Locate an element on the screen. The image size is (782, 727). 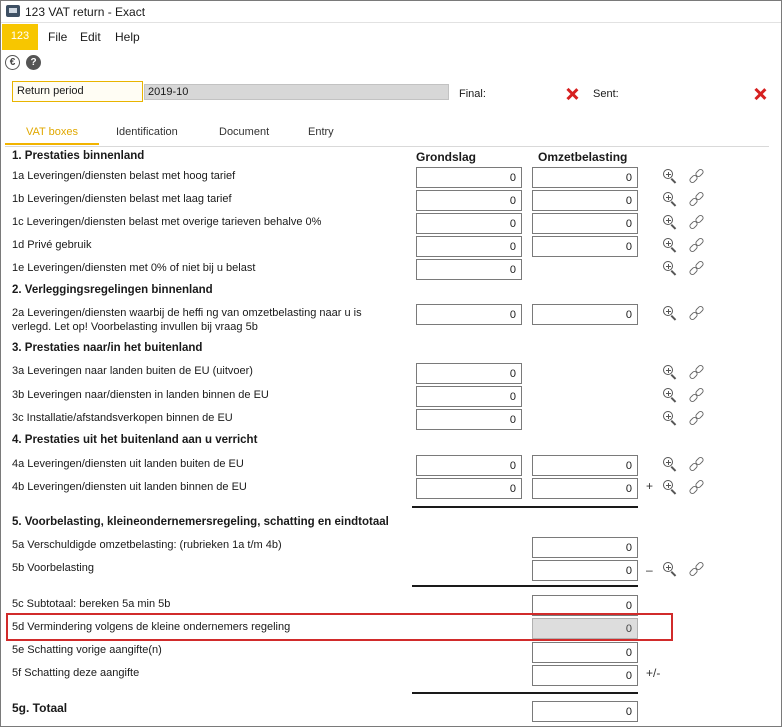
section-1-title: 1. Prestaties binnenland is located at coordinates (78, 156).